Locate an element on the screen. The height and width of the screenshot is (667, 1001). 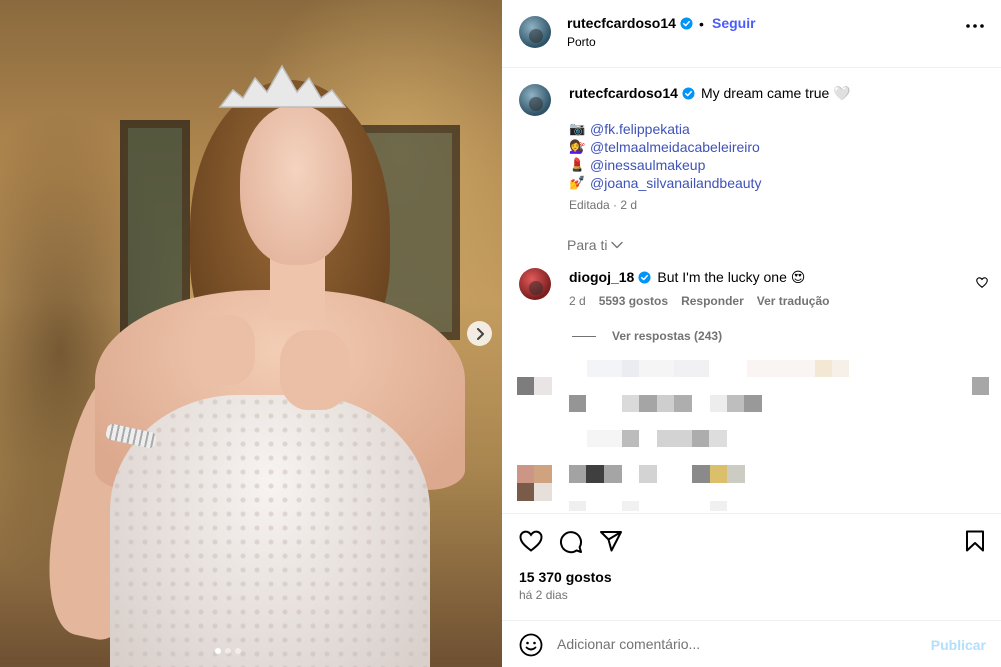
comment-meta: 2 d 5593 gostos Responder Ver tradução is located at coordinates (699, 301).